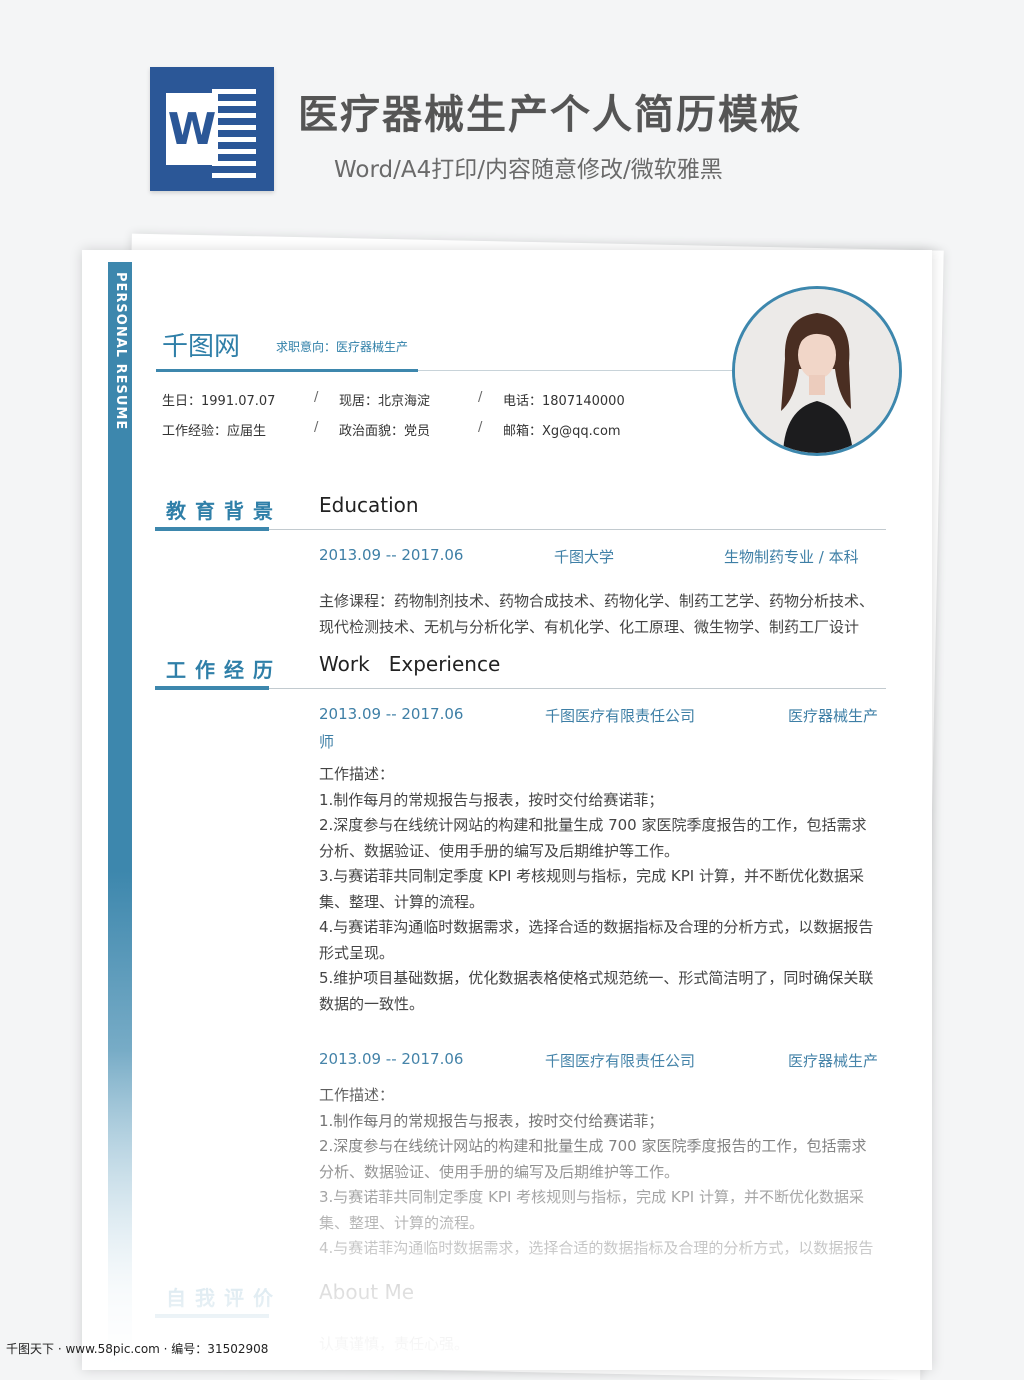 The image size is (1024, 1380). Describe the element at coordinates (219, 401) in the screenshot. I see `info-birthday: 生日：1991.07.07` at that location.